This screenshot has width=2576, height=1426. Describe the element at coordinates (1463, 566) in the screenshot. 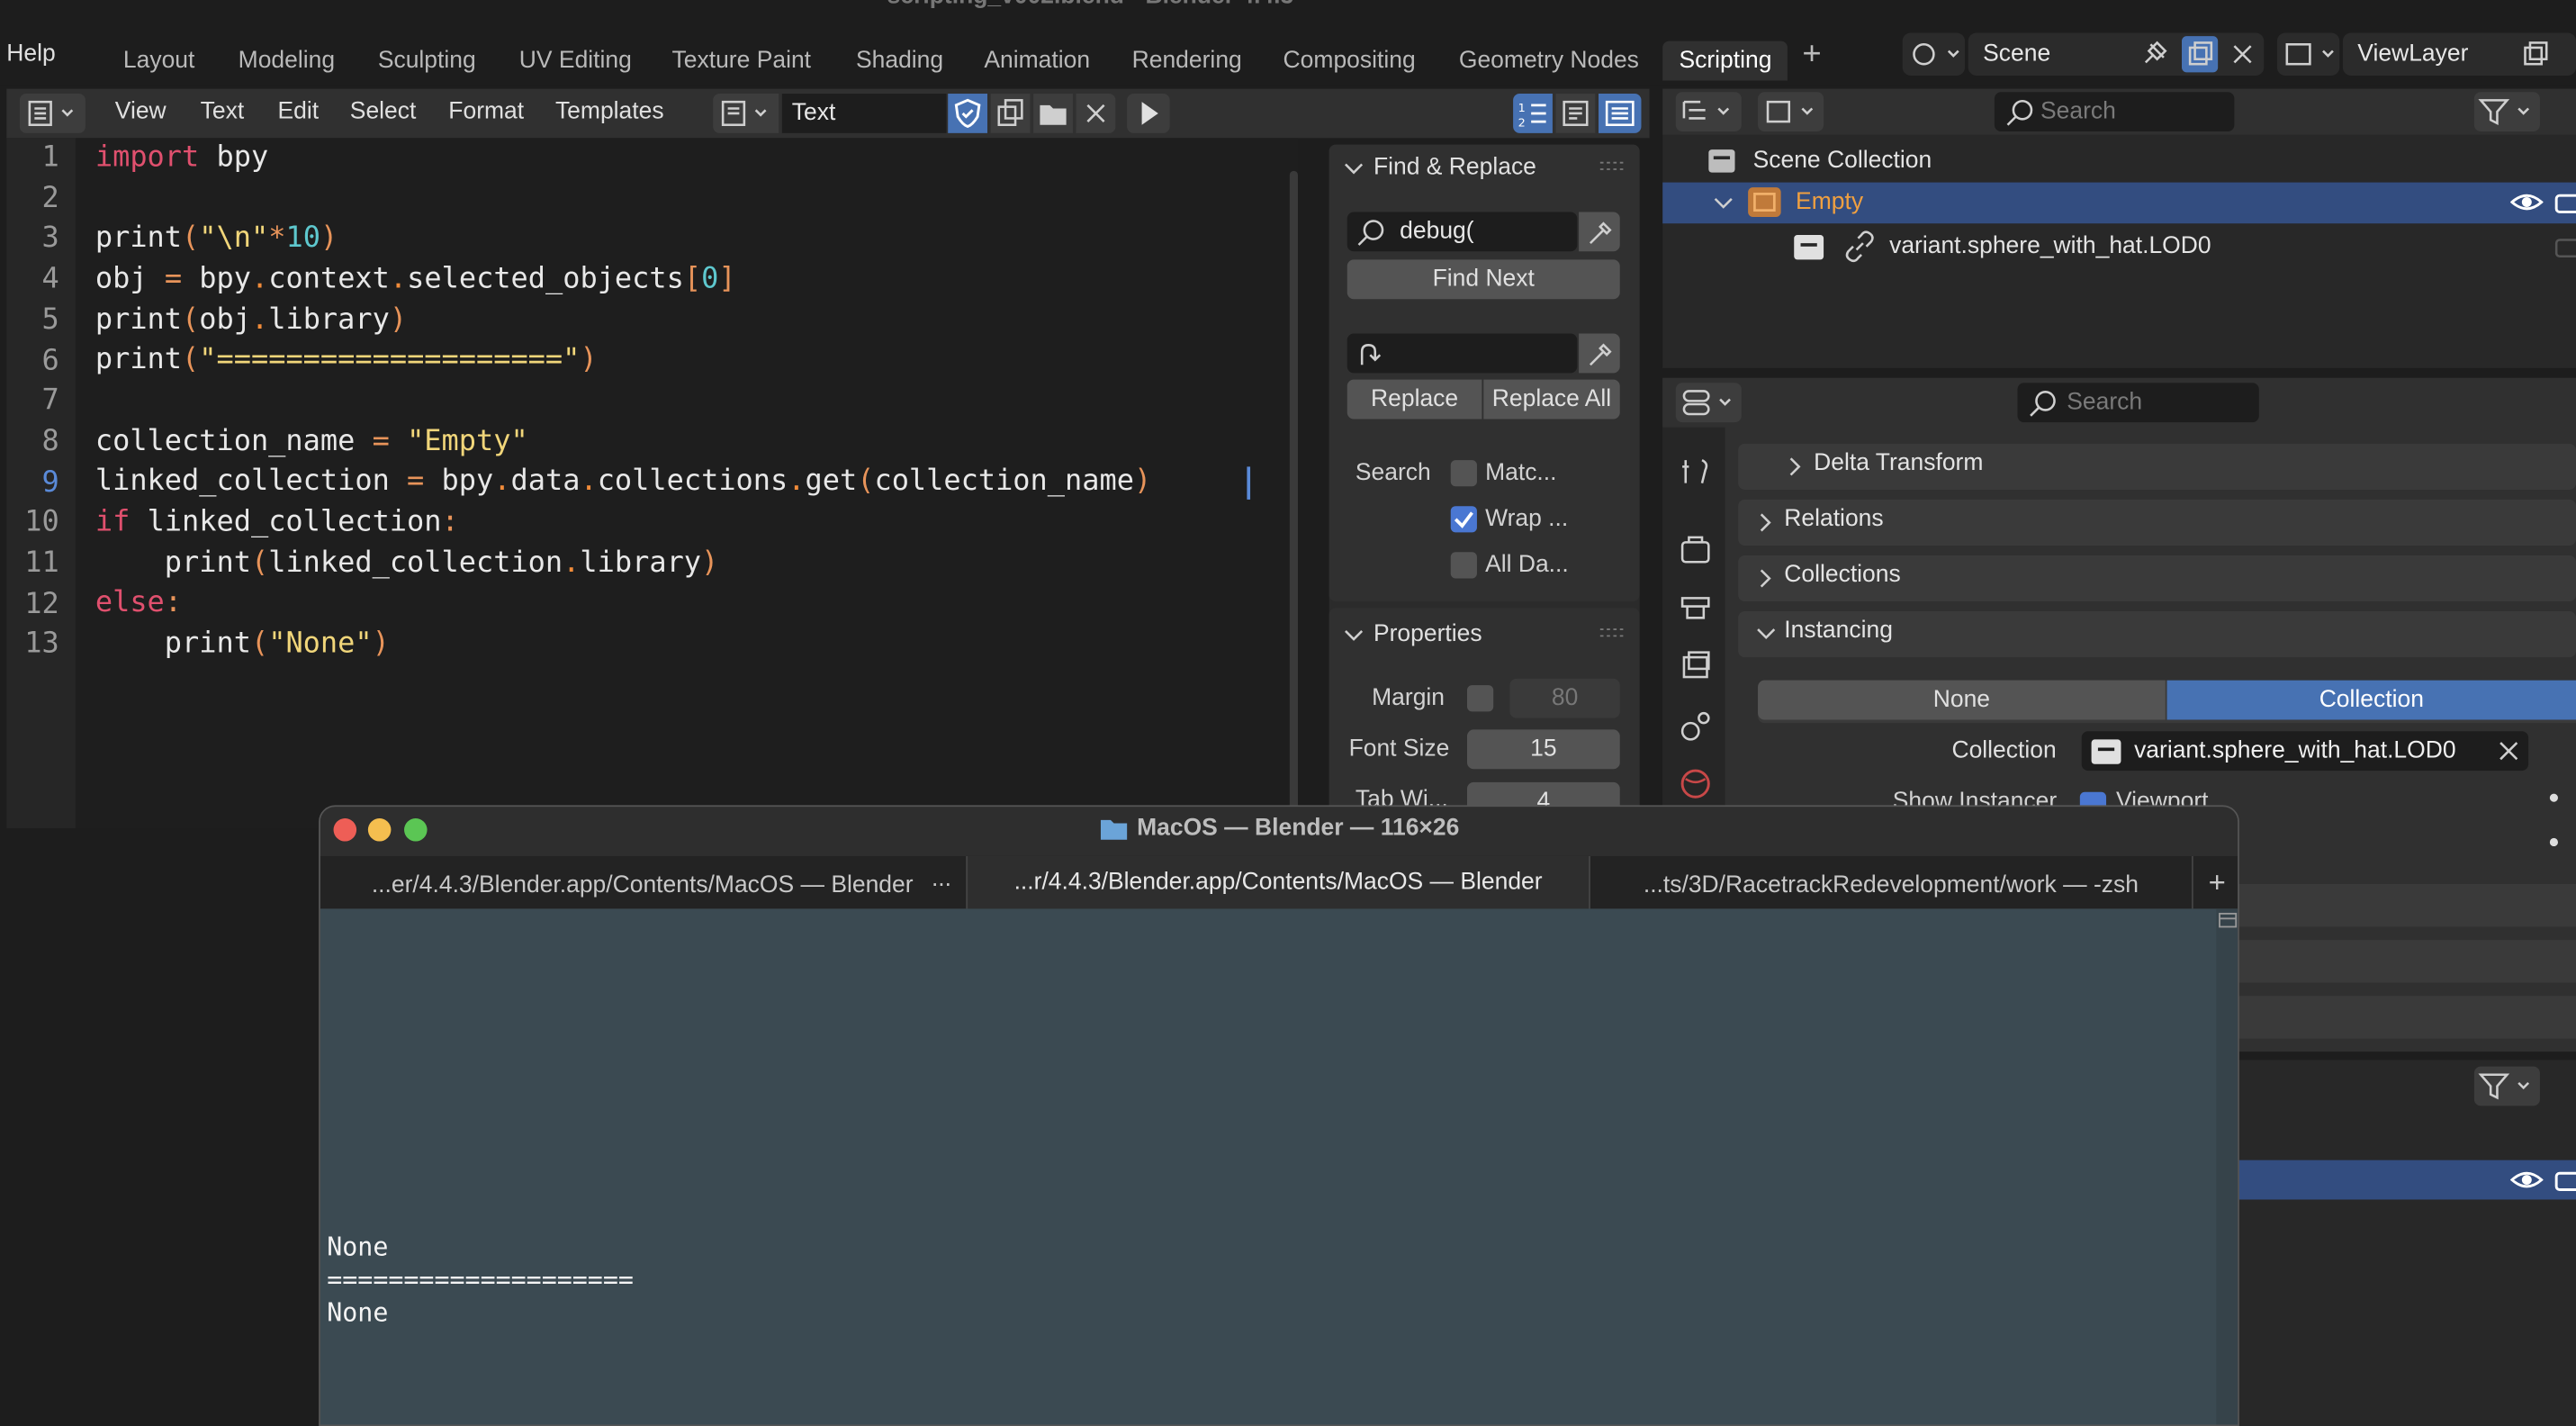

I see `all-data-checkbox` at that location.